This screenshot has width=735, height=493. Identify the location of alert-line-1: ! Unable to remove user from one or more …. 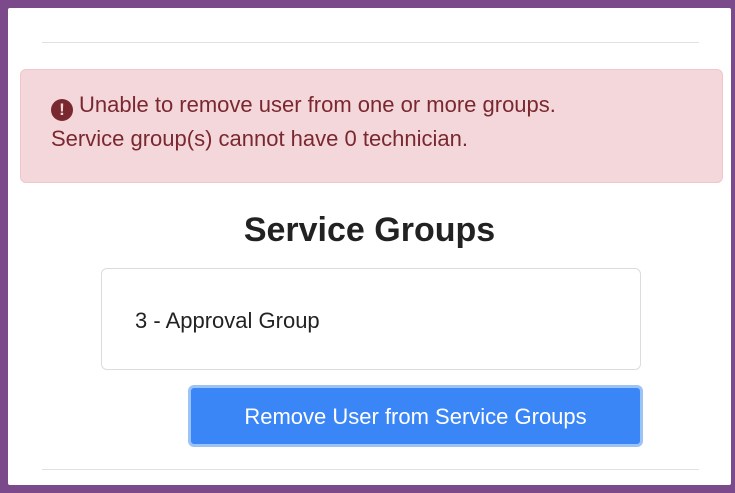
(386, 105).